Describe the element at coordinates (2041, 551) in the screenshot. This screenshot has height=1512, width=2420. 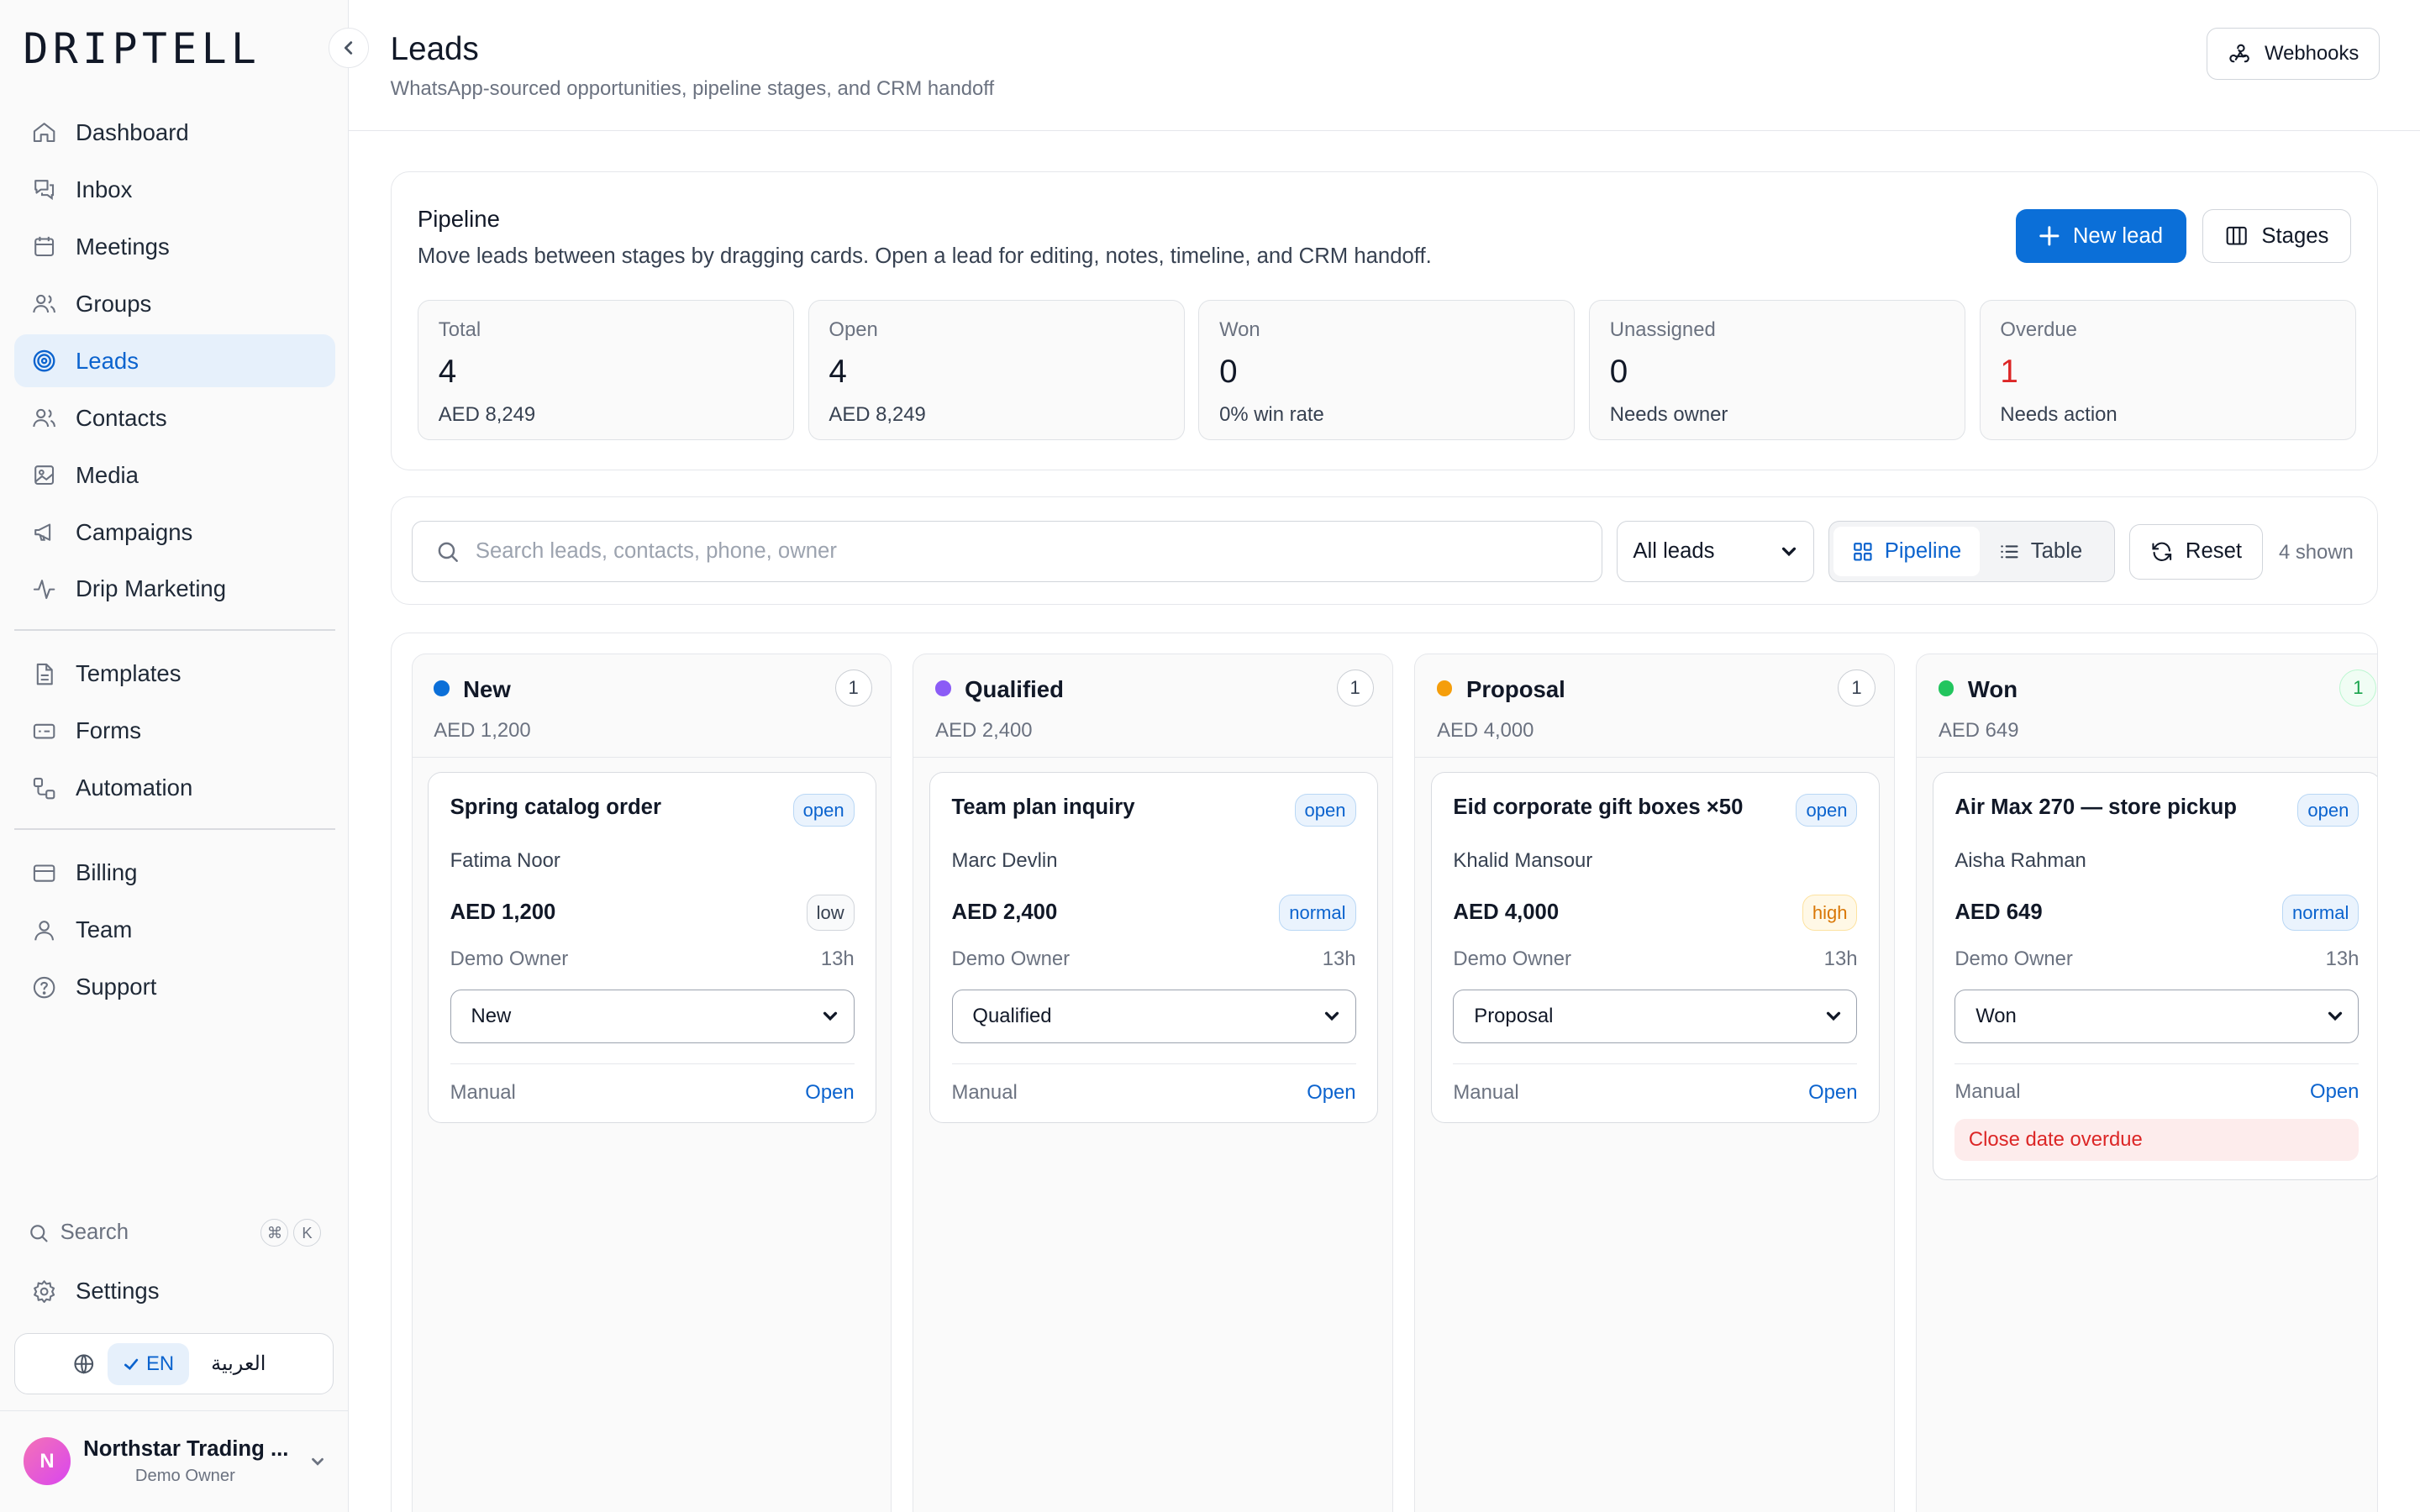
I see `view-table-tab: Table` at that location.